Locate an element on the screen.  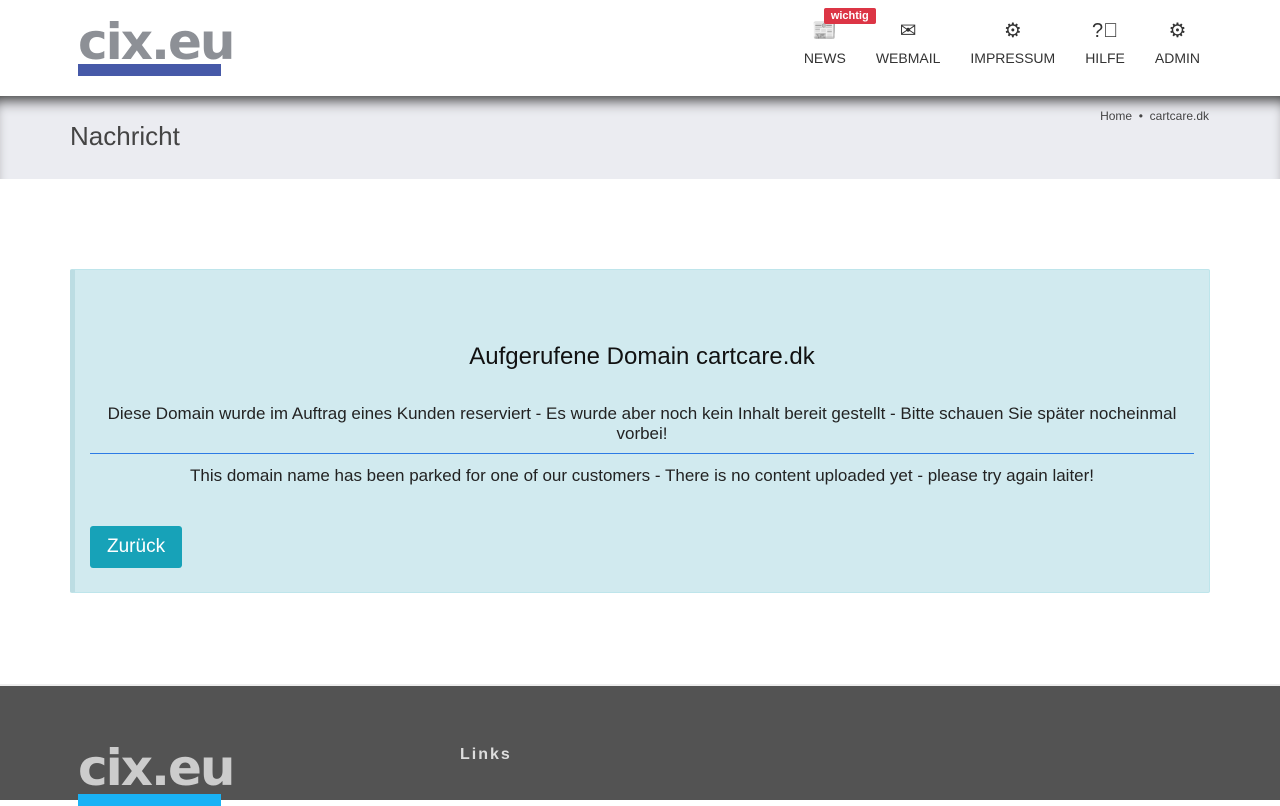
envelope-icon: ✉ is located at coordinates (908, 31).